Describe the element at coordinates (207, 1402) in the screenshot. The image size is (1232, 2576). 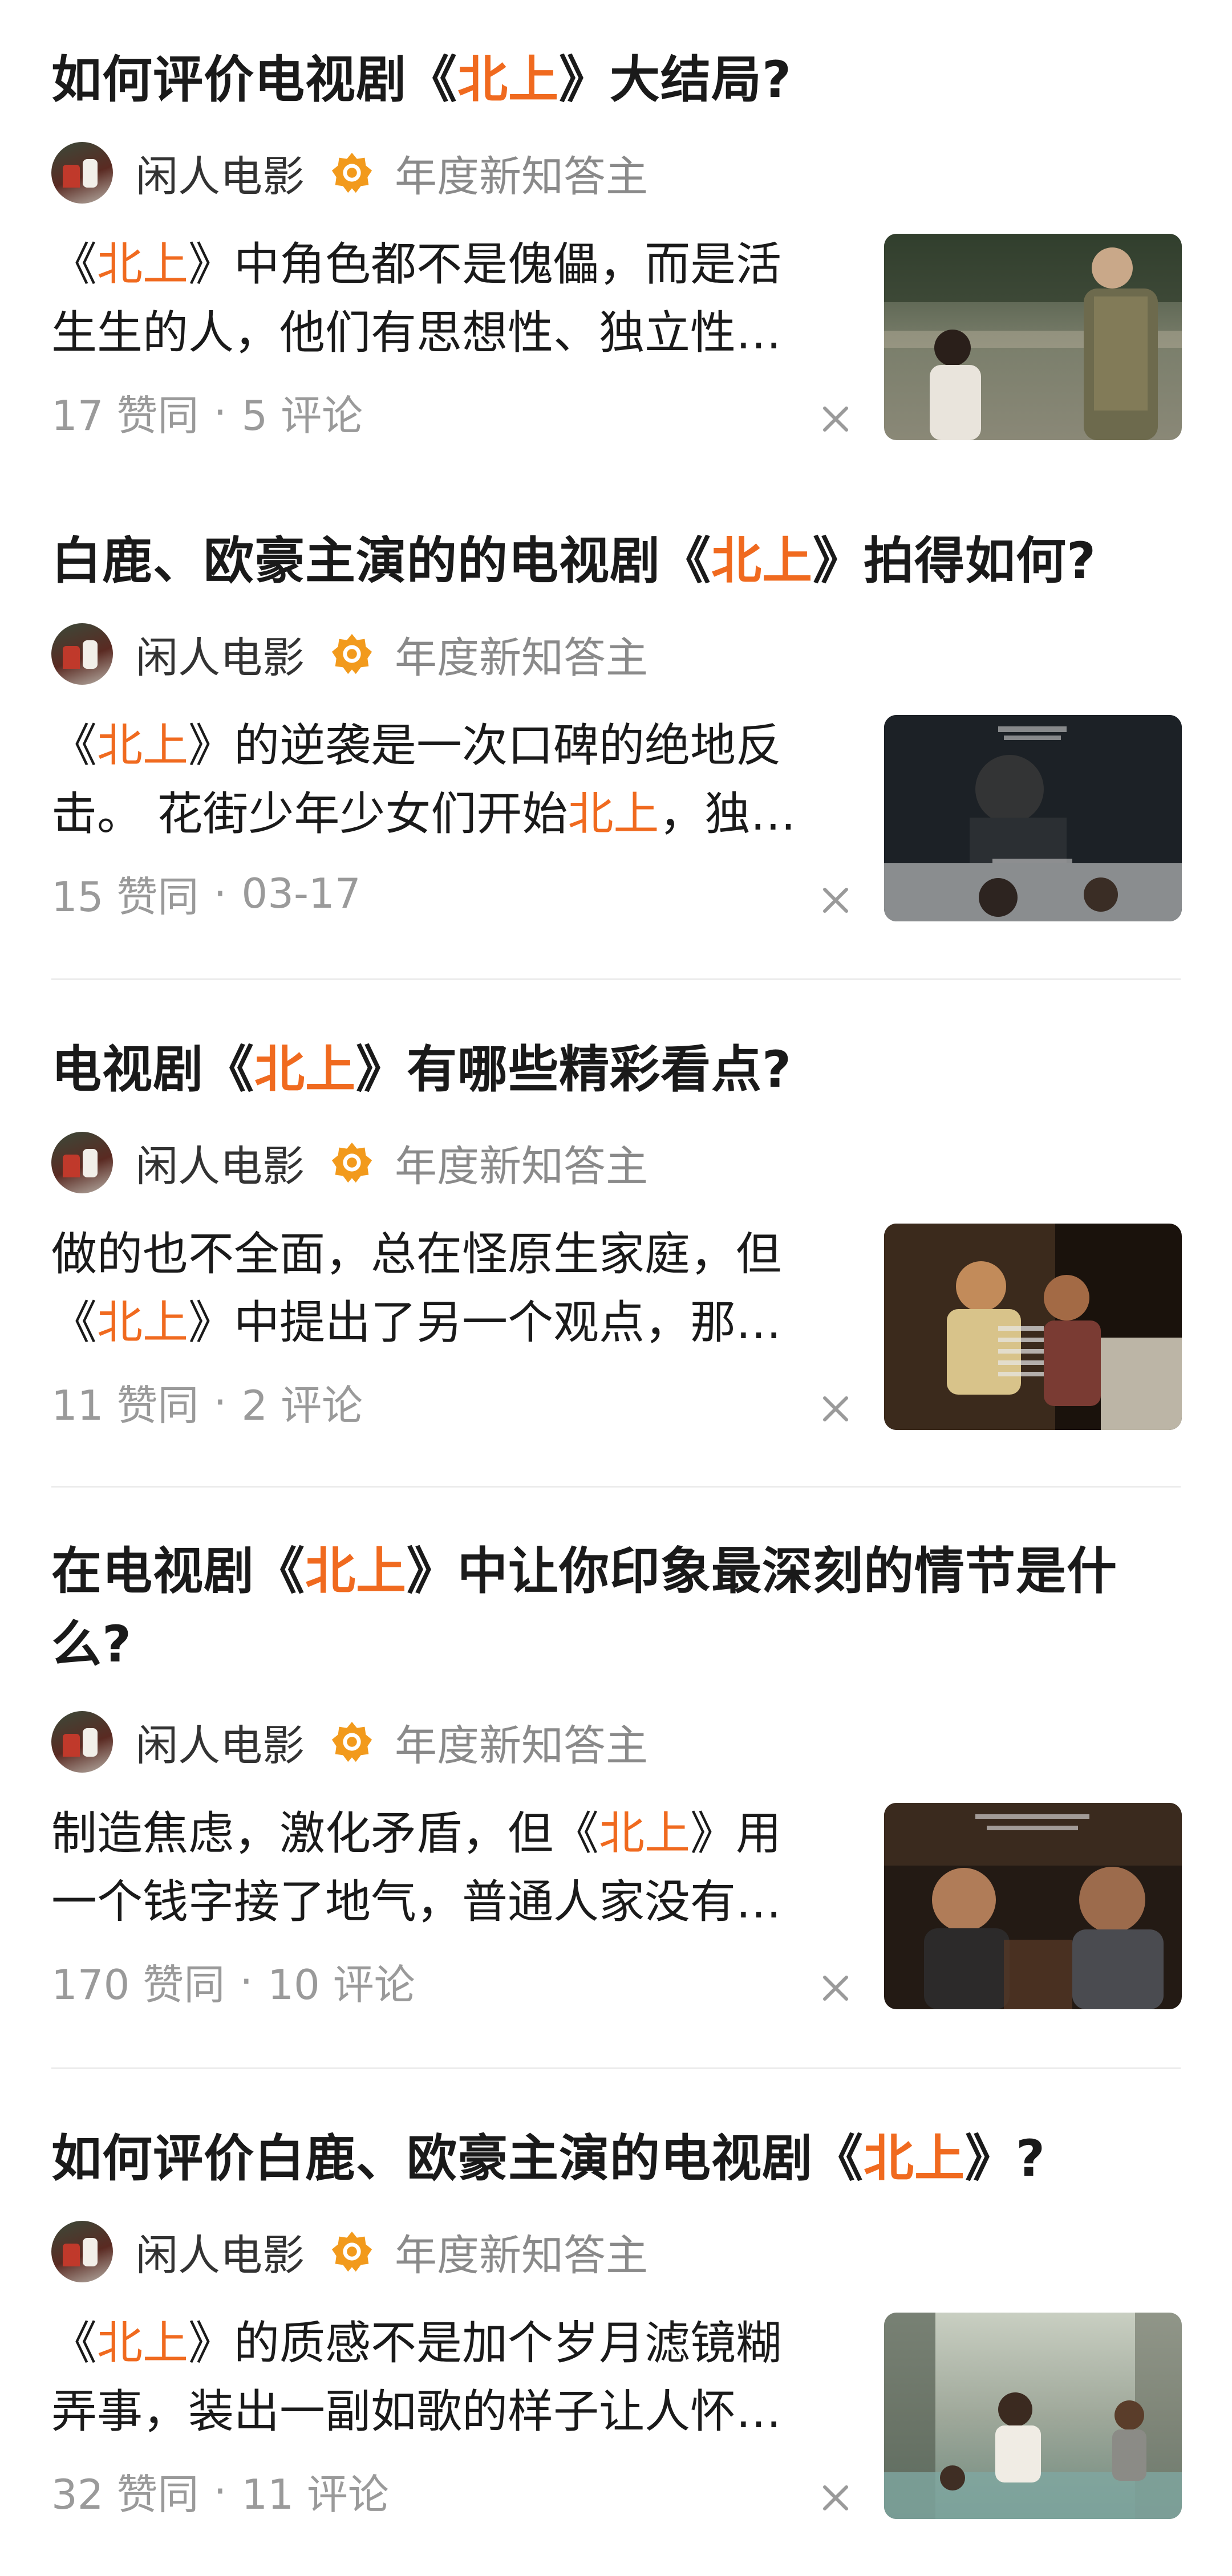
I see `answer-meta: 11 赞同 · 2 评论` at that location.